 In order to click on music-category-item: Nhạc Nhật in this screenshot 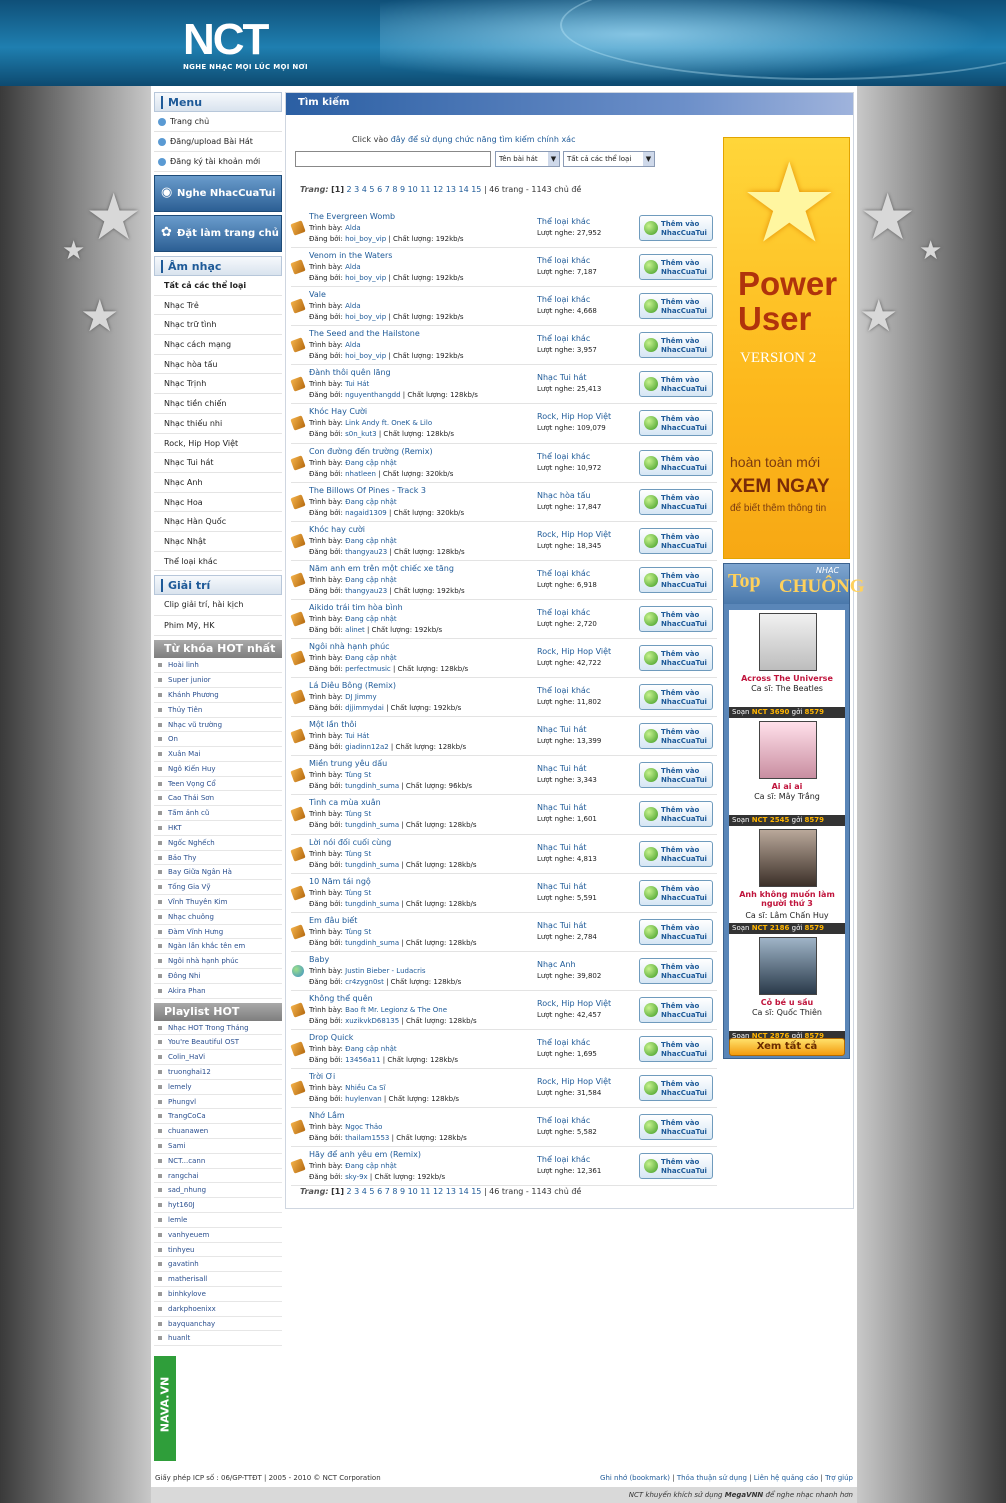, I will do `click(218, 542)`.